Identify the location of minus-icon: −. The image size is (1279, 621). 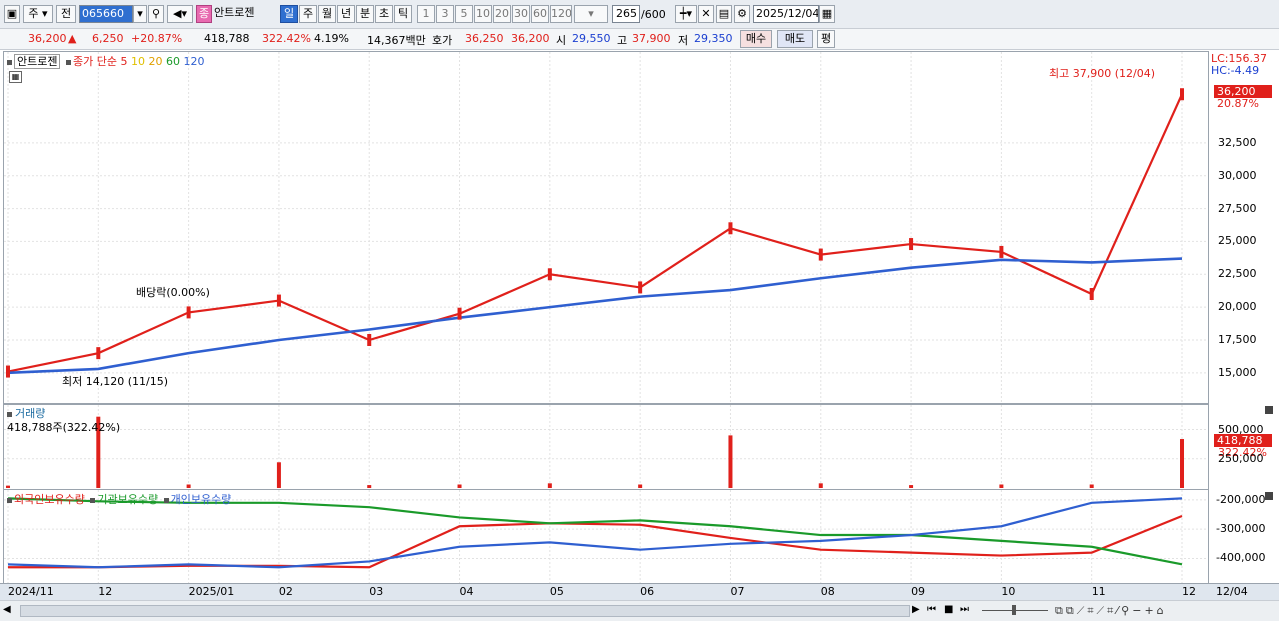
(1138, 610).